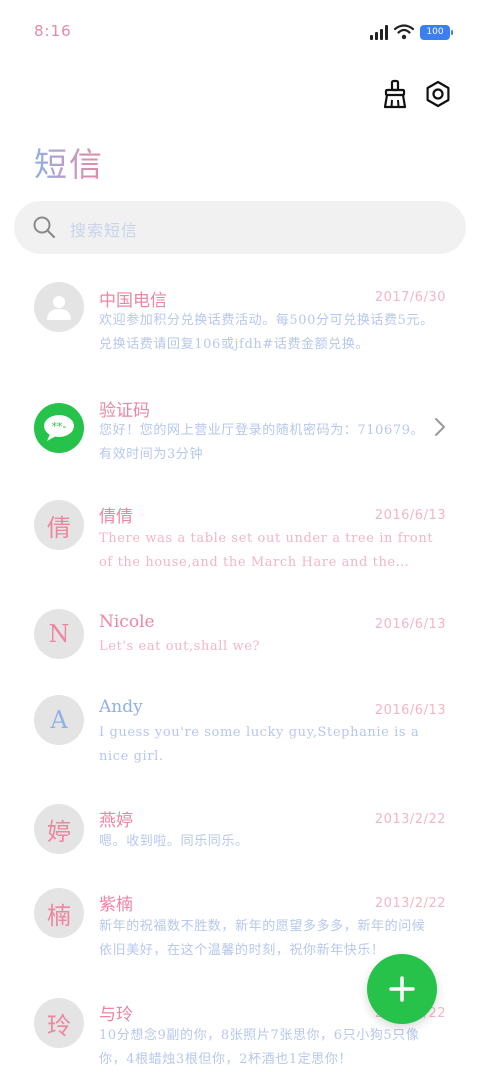  Describe the element at coordinates (379, 32) in the screenshot. I see `signal-icon` at that location.